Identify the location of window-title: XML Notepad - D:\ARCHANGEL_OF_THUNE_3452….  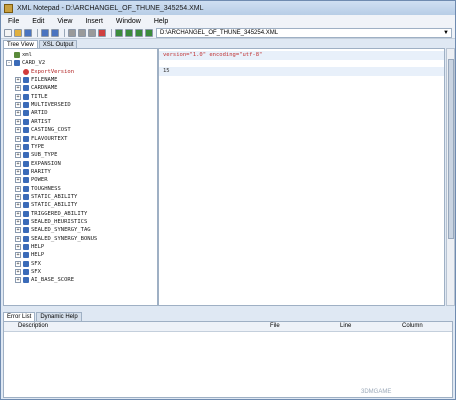
(110, 8).